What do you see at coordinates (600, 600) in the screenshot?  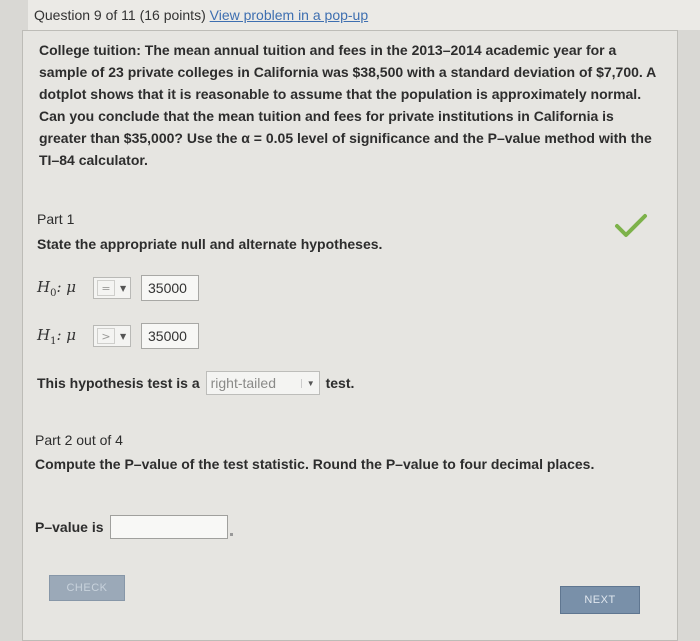 I see `next-button: NEXT` at bounding box center [600, 600].